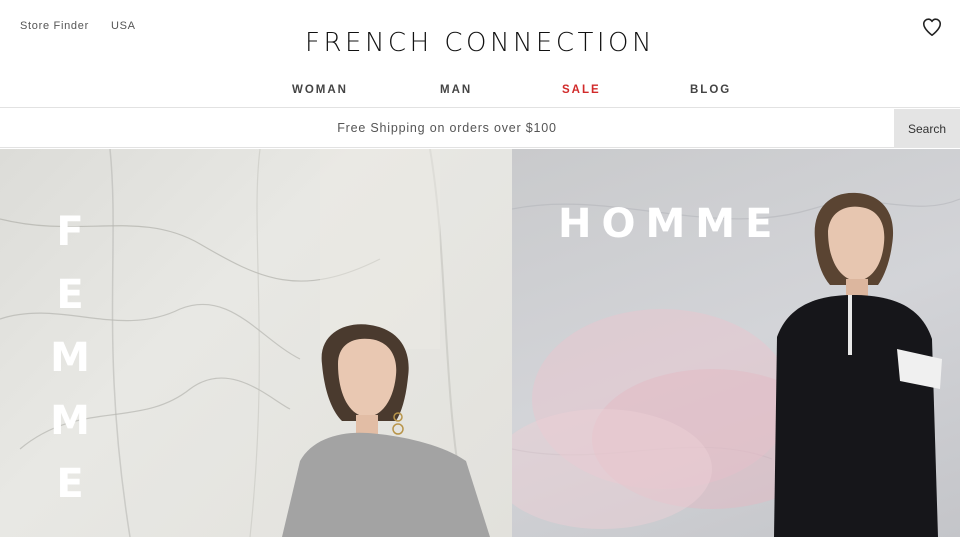 The width and height of the screenshot is (960, 537). What do you see at coordinates (320, 90) in the screenshot?
I see `nav-woman: WOMAN` at bounding box center [320, 90].